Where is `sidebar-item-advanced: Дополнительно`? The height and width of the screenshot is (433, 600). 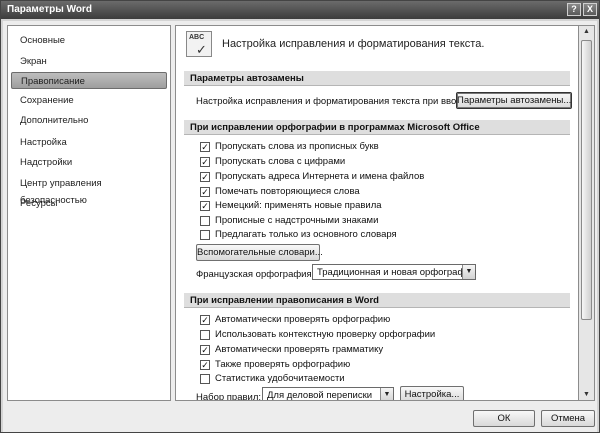 sidebar-item-advanced: Дополнительно is located at coordinates (89, 120).